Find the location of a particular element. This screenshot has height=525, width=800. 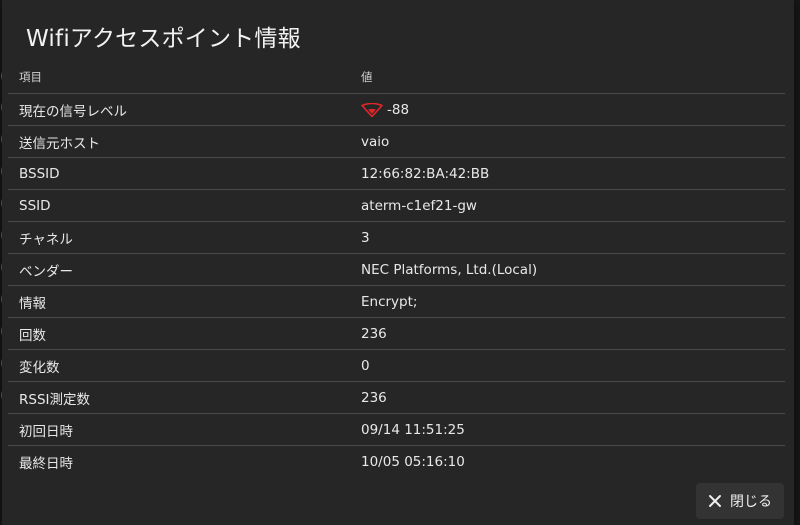

row-value: 12:66:82:BA:42:BB is located at coordinates (425, 173).